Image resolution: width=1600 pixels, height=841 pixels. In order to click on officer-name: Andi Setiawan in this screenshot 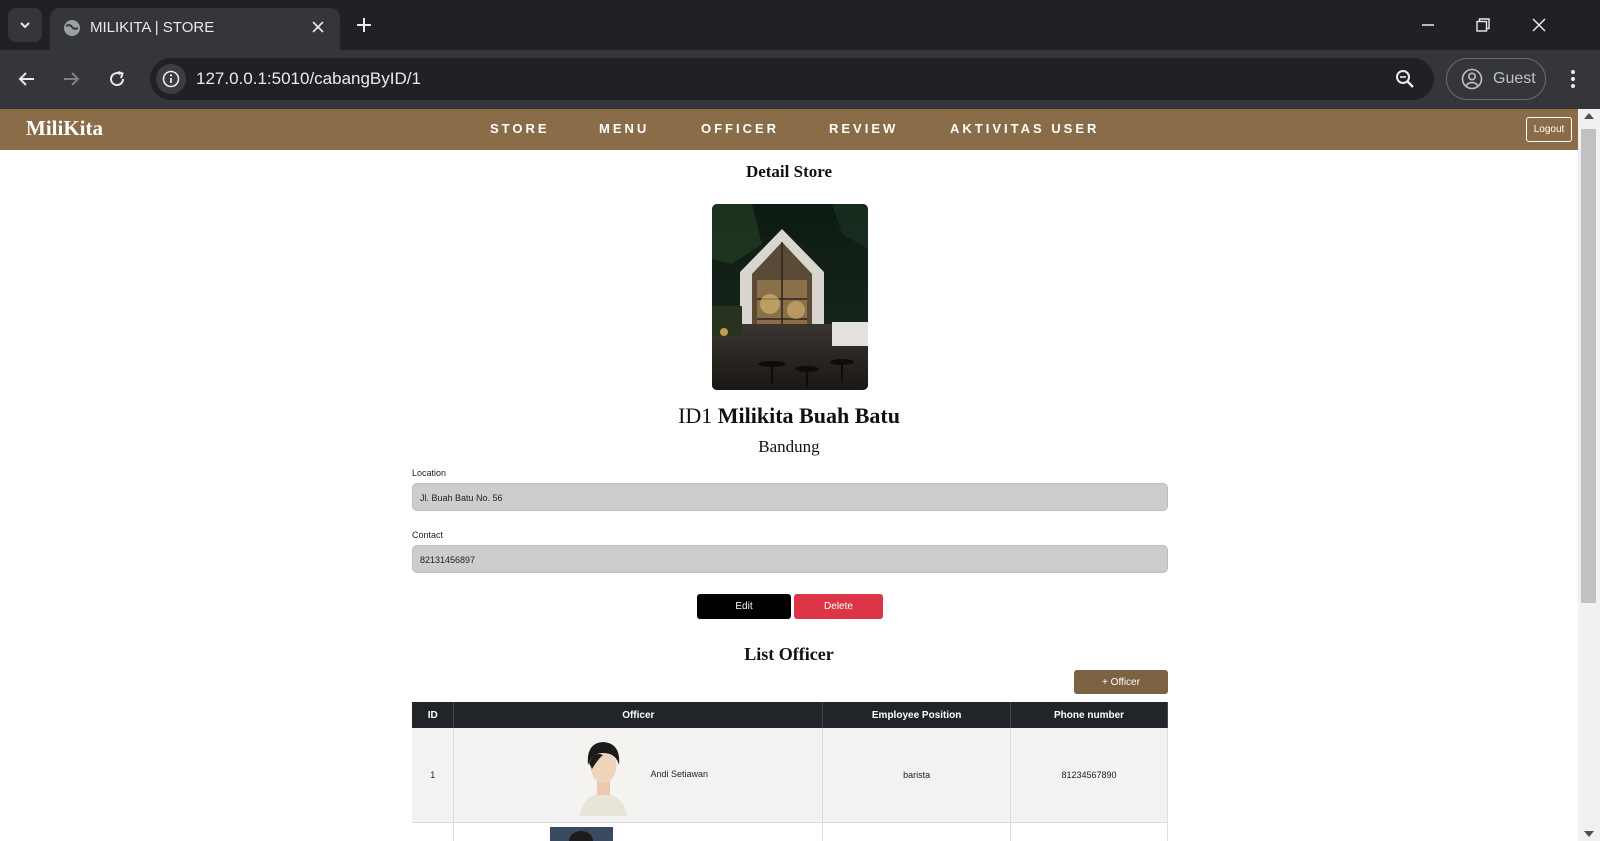, I will do `click(679, 774)`.